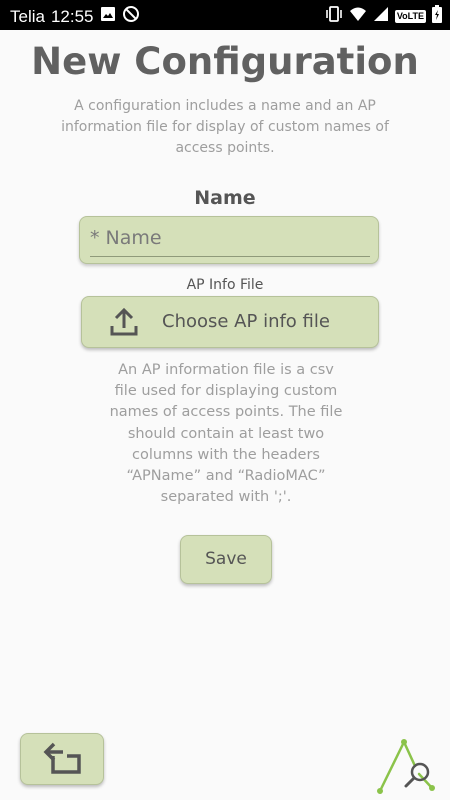 The height and width of the screenshot is (800, 450). Describe the element at coordinates (225, 285) in the screenshot. I see `ap-info-file-label: AP Info File` at that location.